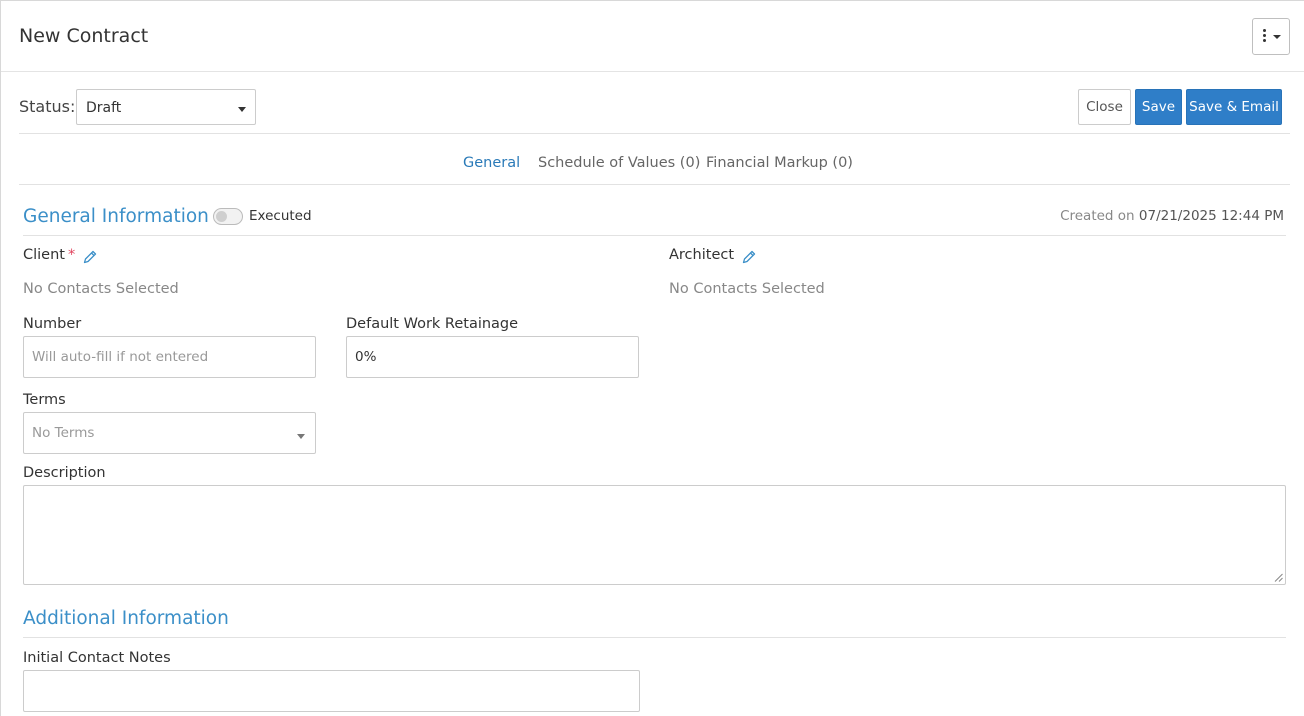 The height and width of the screenshot is (716, 1304). Describe the element at coordinates (1265, 37) in the screenshot. I see `kebab-menu-icon` at that location.